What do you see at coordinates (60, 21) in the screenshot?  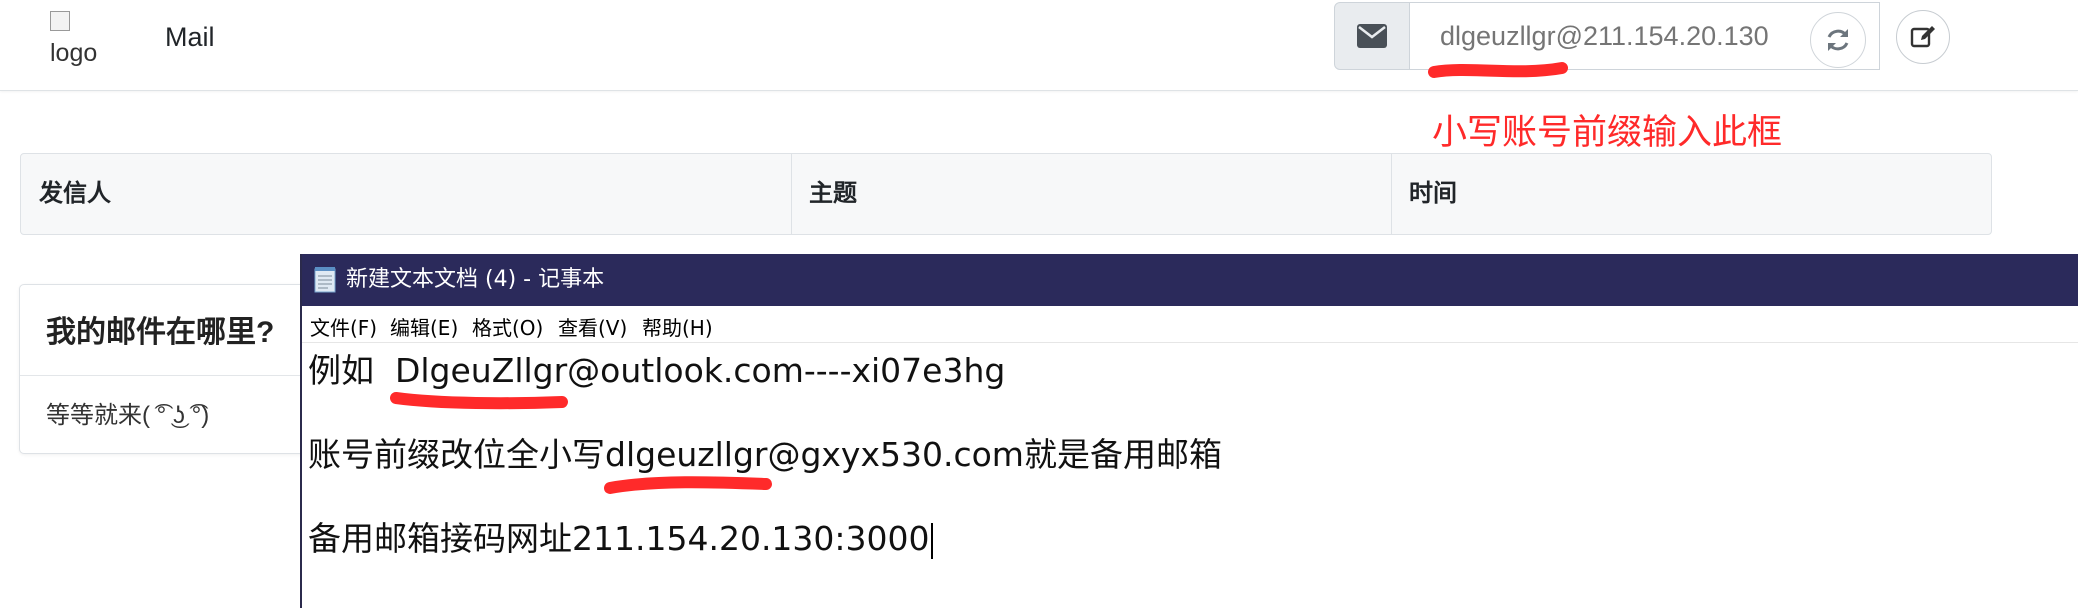 I see `broken-image-icon` at bounding box center [60, 21].